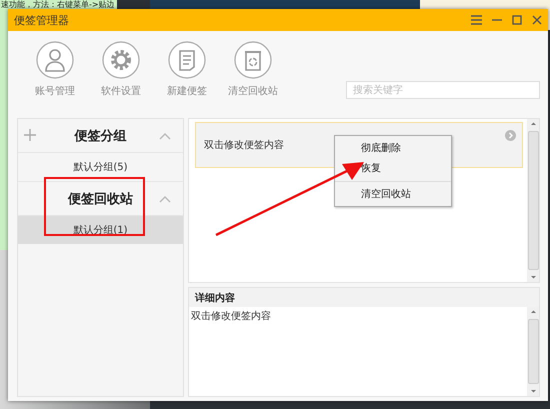  What do you see at coordinates (59, 4) in the screenshot?
I see `background-note-text: 速功能，方法：右键菜单->贴边` at bounding box center [59, 4].